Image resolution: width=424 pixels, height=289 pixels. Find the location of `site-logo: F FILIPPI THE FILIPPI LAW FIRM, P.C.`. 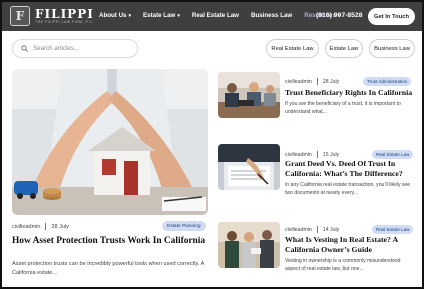

site-logo: F FILIPPI THE FILIPPI LAW FIRM, P.C. is located at coordinates (52, 16).